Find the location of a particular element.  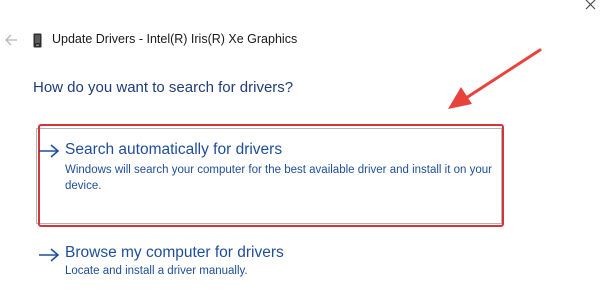

option-title: Browse my computer for drivers is located at coordinates (174, 252).